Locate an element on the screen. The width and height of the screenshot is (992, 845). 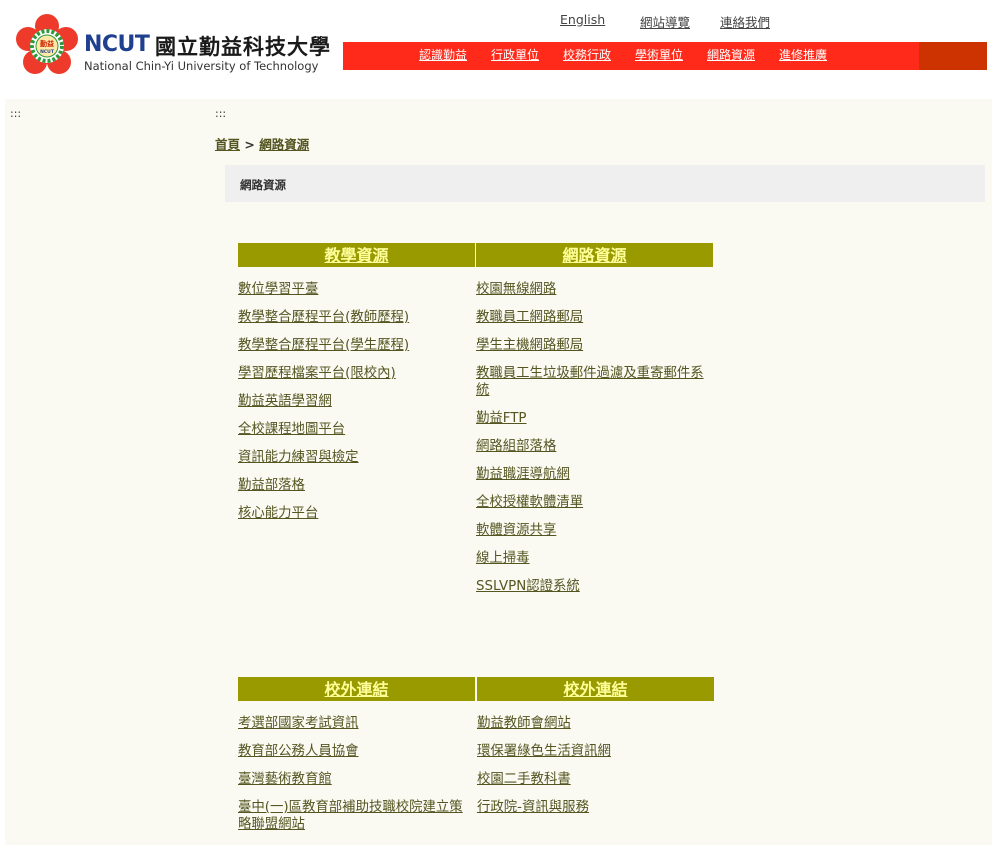
resource-link: 行政院-資訊與服務 is located at coordinates (533, 807).